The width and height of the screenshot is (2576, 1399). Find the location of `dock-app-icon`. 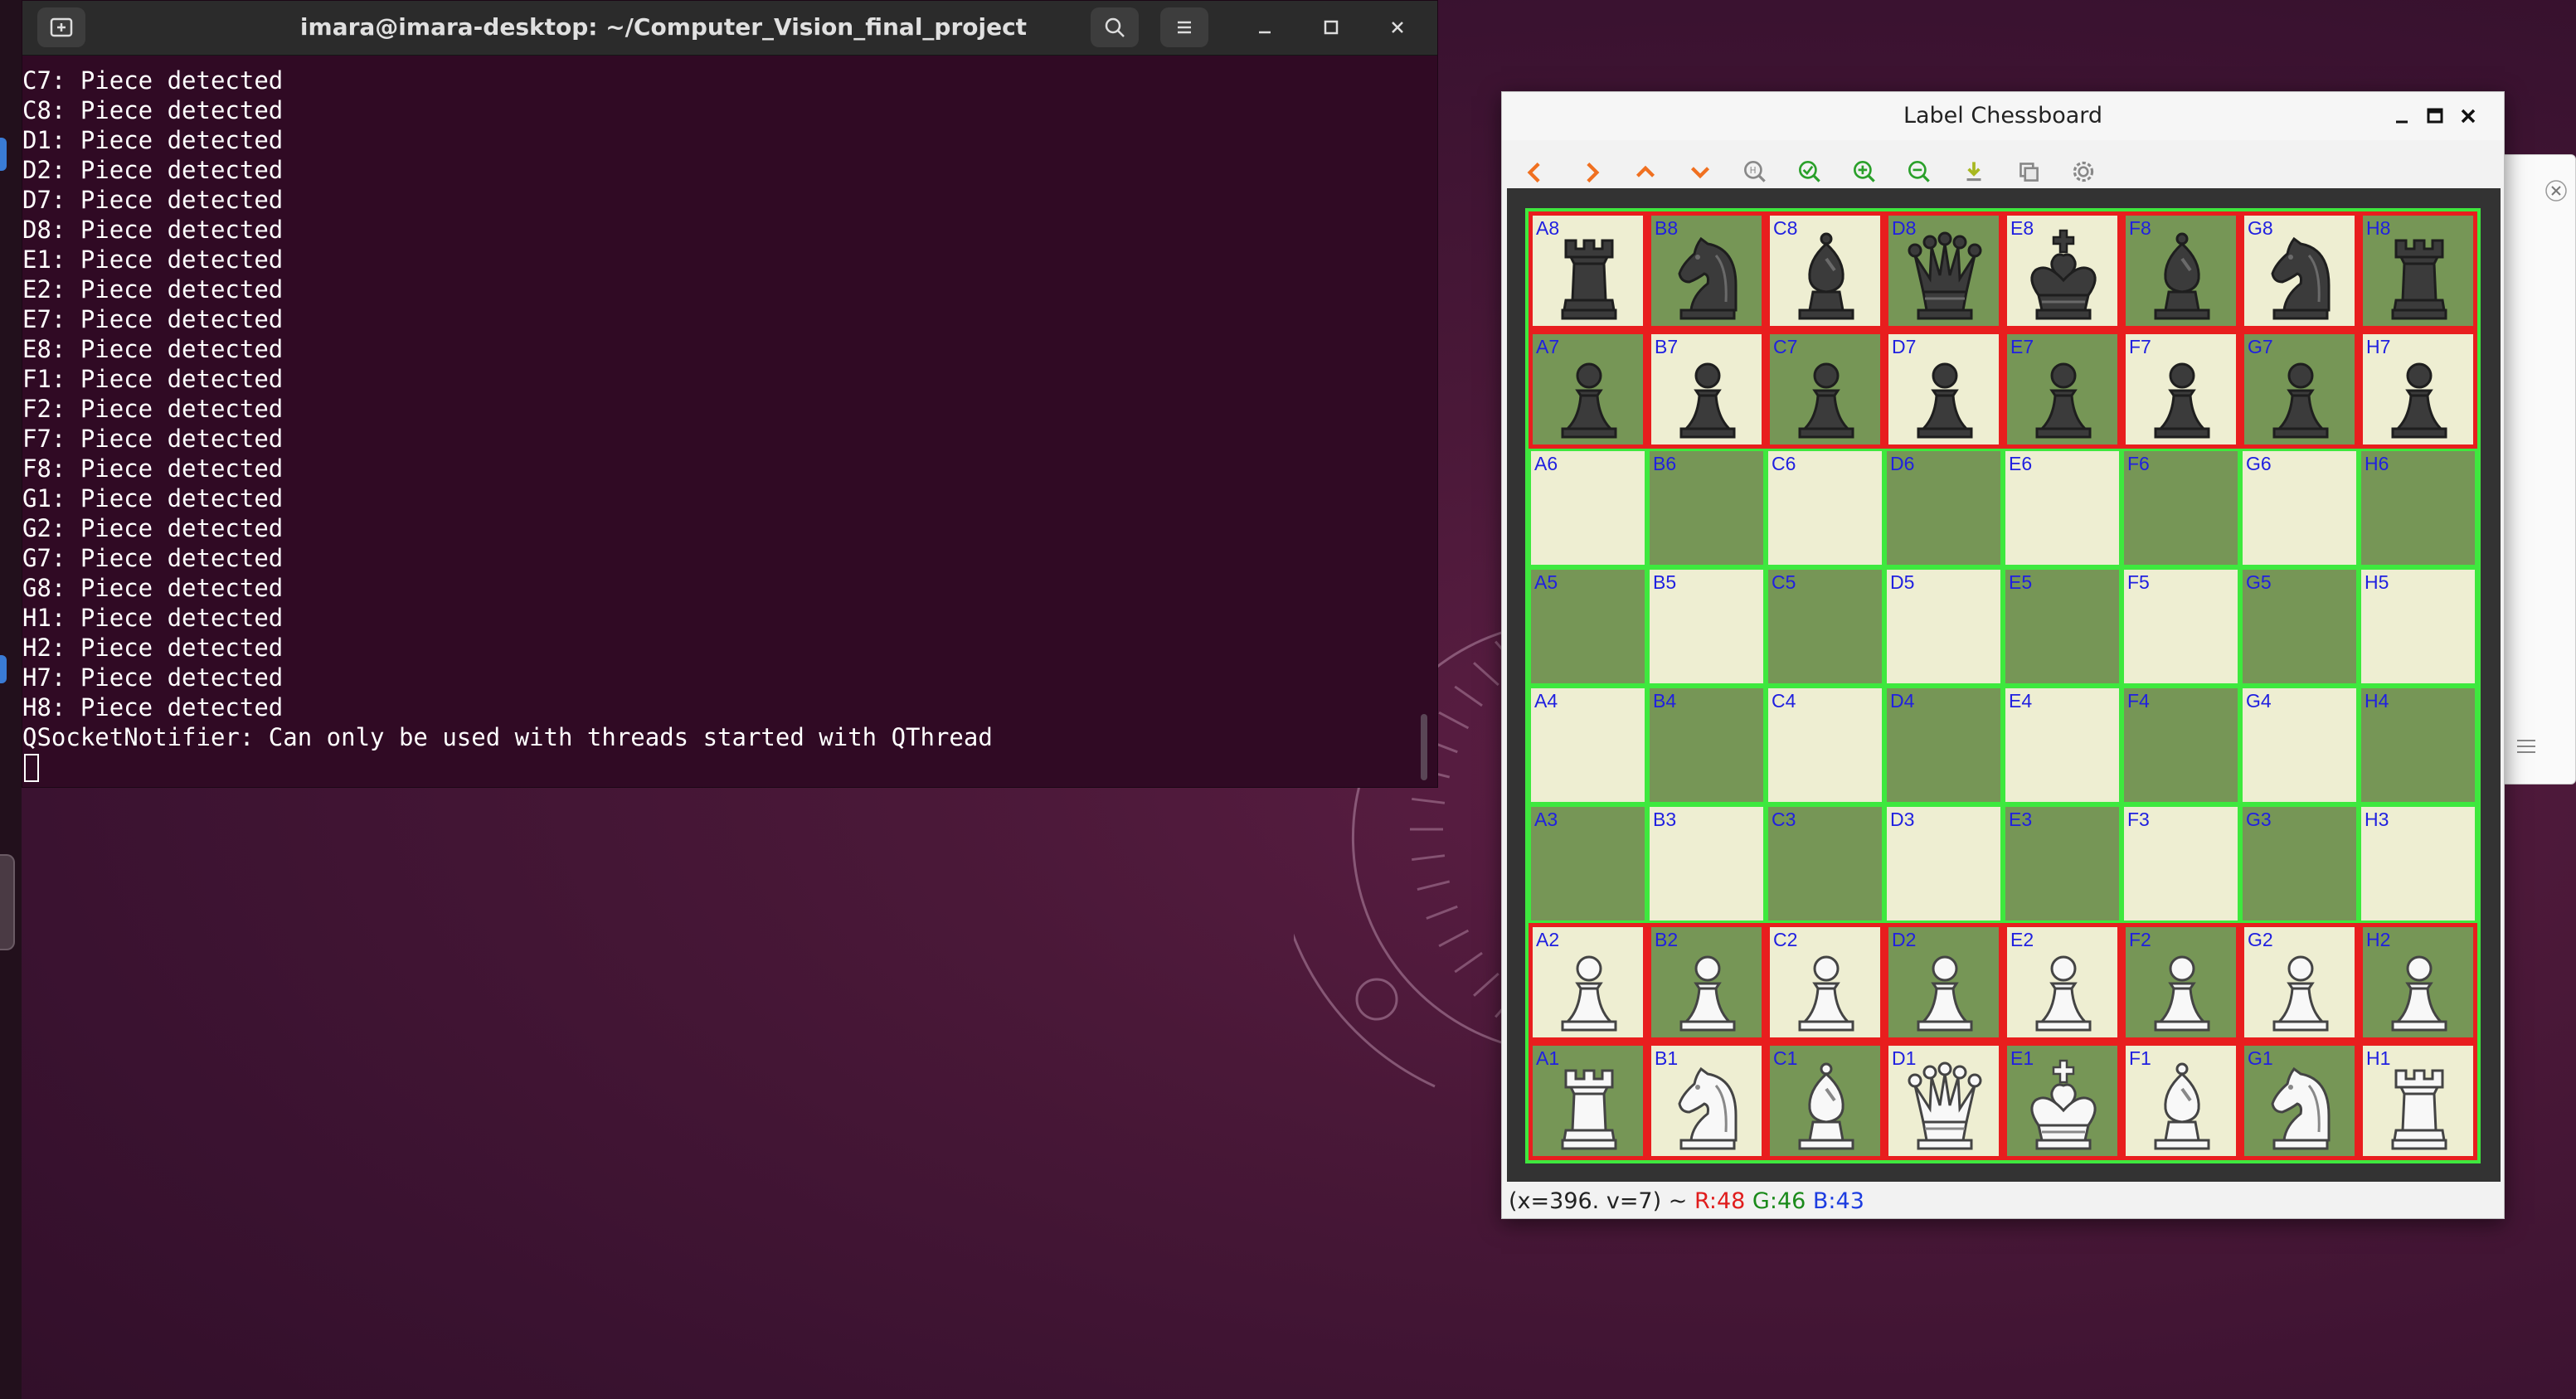

dock-app-icon is located at coordinates (8, 902).